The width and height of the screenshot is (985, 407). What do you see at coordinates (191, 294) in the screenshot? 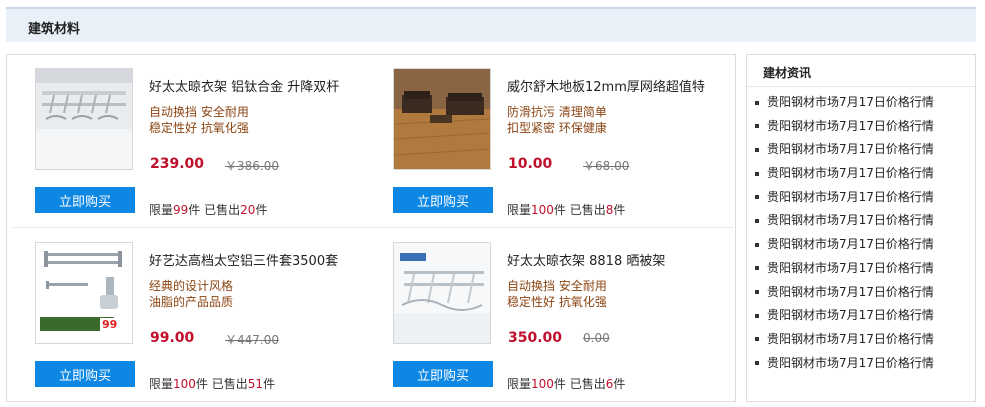
I see `product-features: 经典的设计风格 油脂的产品品质` at bounding box center [191, 294].